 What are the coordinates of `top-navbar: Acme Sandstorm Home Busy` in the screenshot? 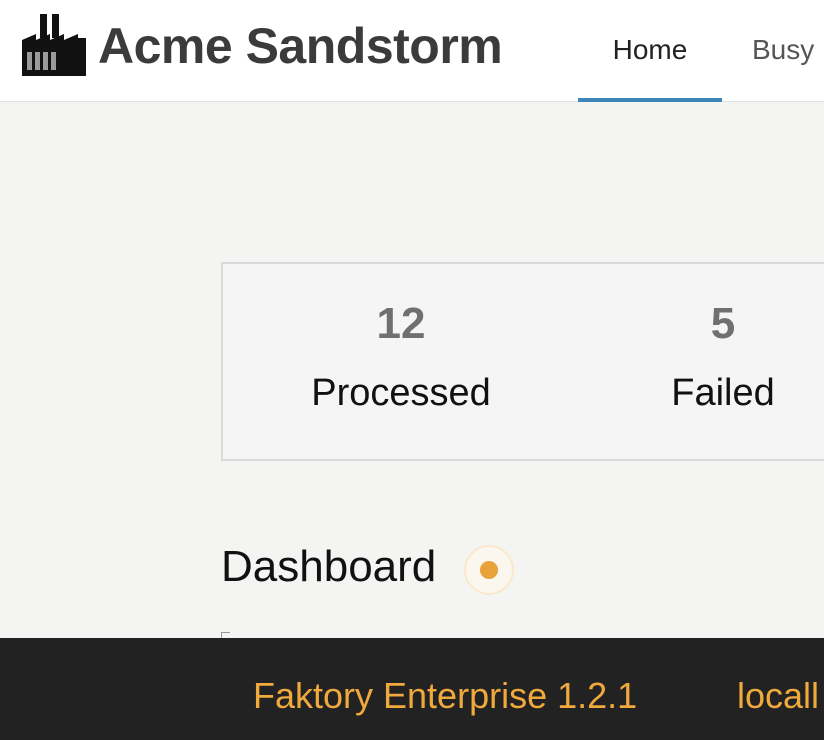 It's located at (412, 51).